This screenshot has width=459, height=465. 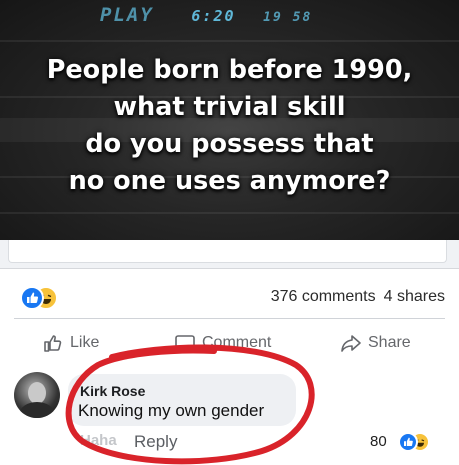 I want to click on headline-line: People born before 1990,, so click(x=229, y=70).